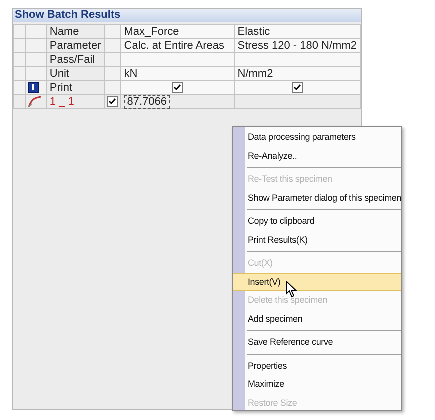 The width and height of the screenshot is (435, 420). What do you see at coordinates (317, 342) in the screenshot?
I see `menu-item: Save Reference curve` at bounding box center [317, 342].